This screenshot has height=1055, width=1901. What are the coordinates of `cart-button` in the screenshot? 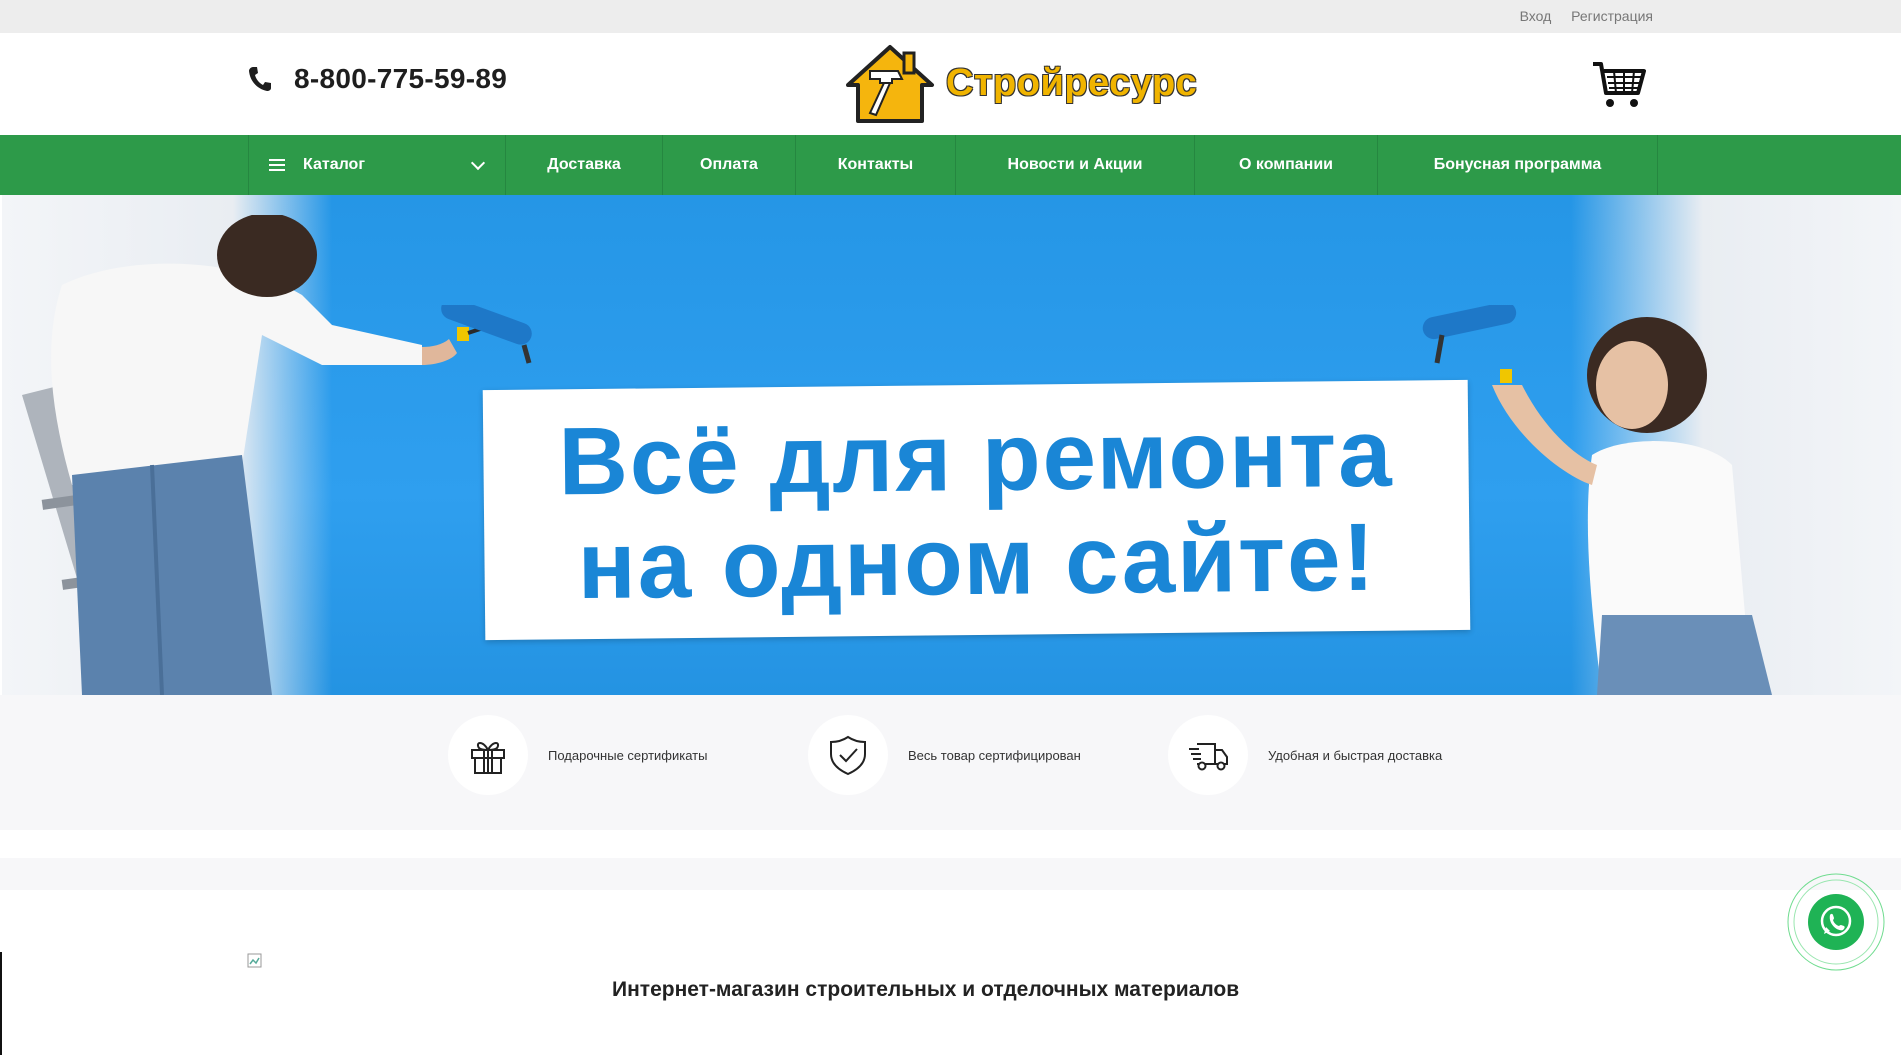 It's located at (1619, 87).